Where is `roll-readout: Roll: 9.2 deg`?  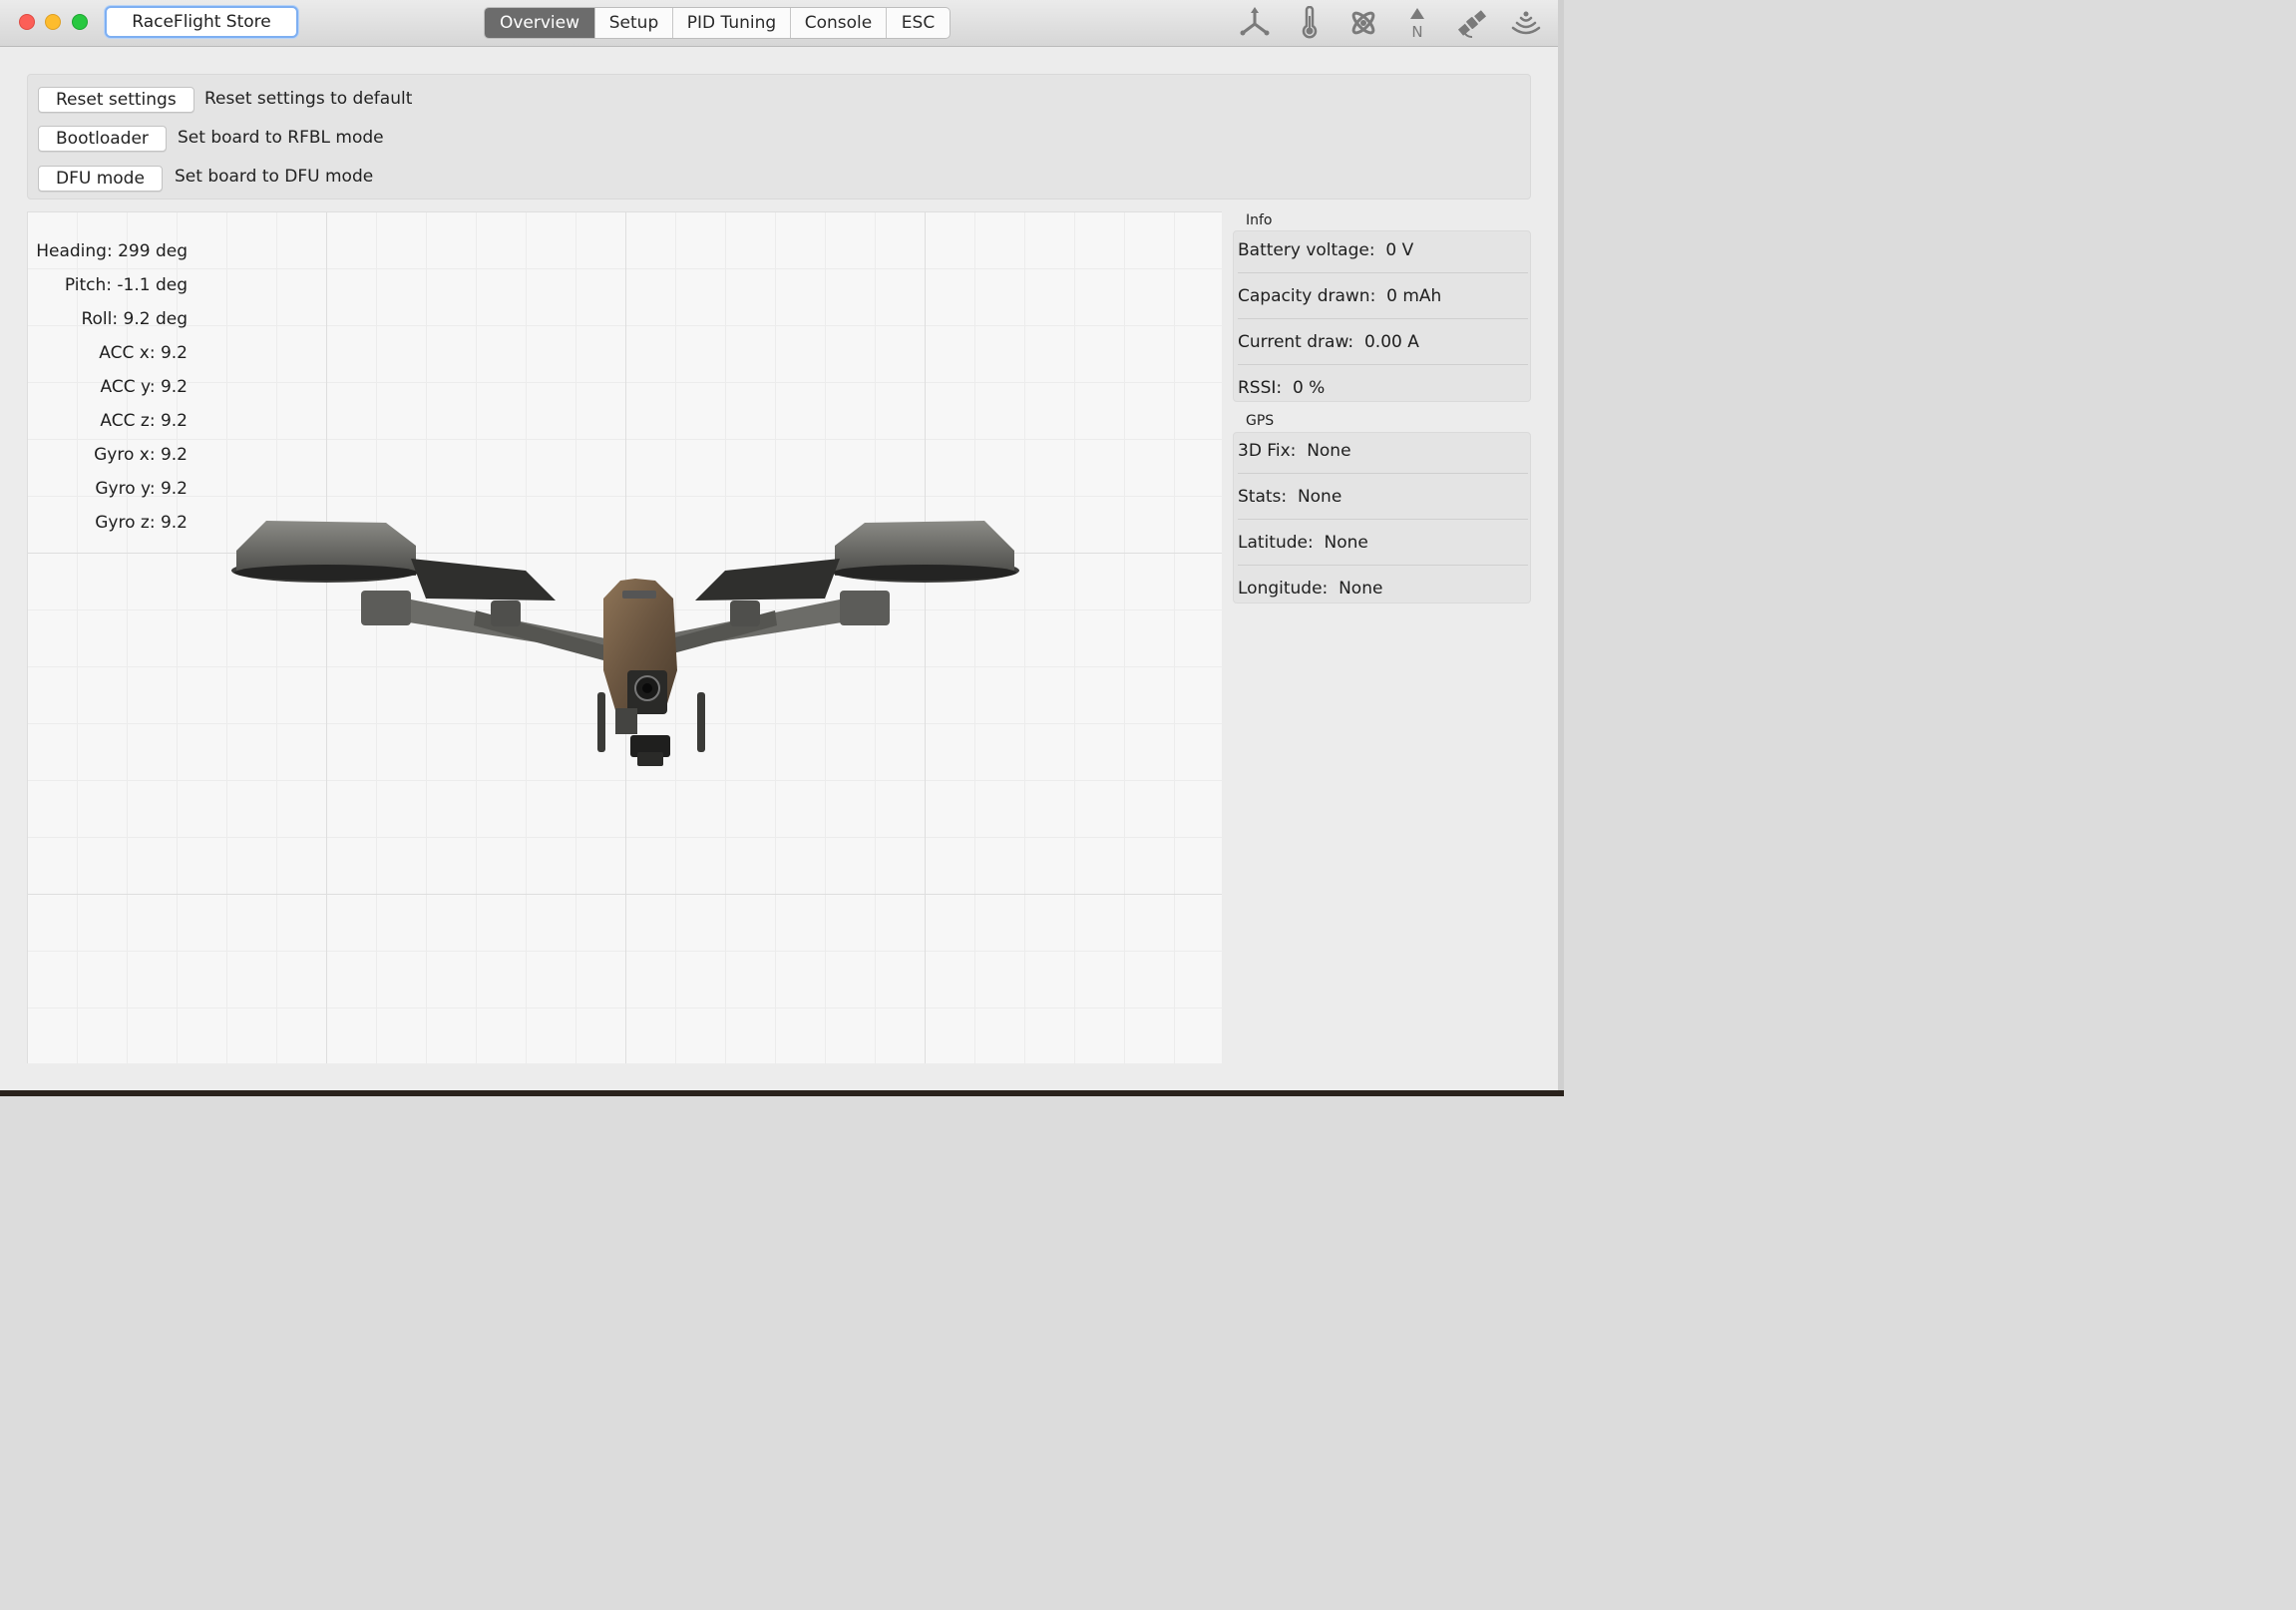
roll-readout: Roll: 9.2 deg is located at coordinates (134, 319).